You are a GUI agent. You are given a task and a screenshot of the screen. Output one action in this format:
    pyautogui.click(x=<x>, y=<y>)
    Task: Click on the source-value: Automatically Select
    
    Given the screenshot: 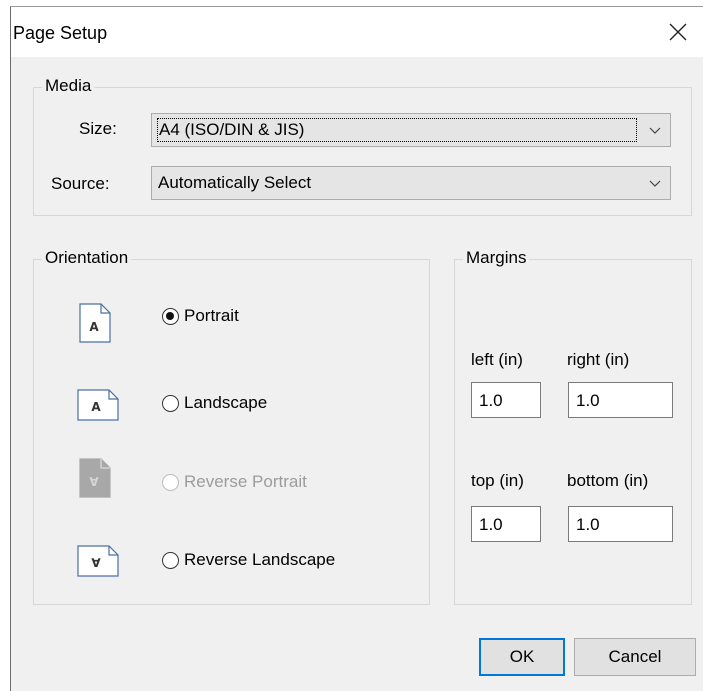 What is the action you would take?
    pyautogui.click(x=235, y=182)
    